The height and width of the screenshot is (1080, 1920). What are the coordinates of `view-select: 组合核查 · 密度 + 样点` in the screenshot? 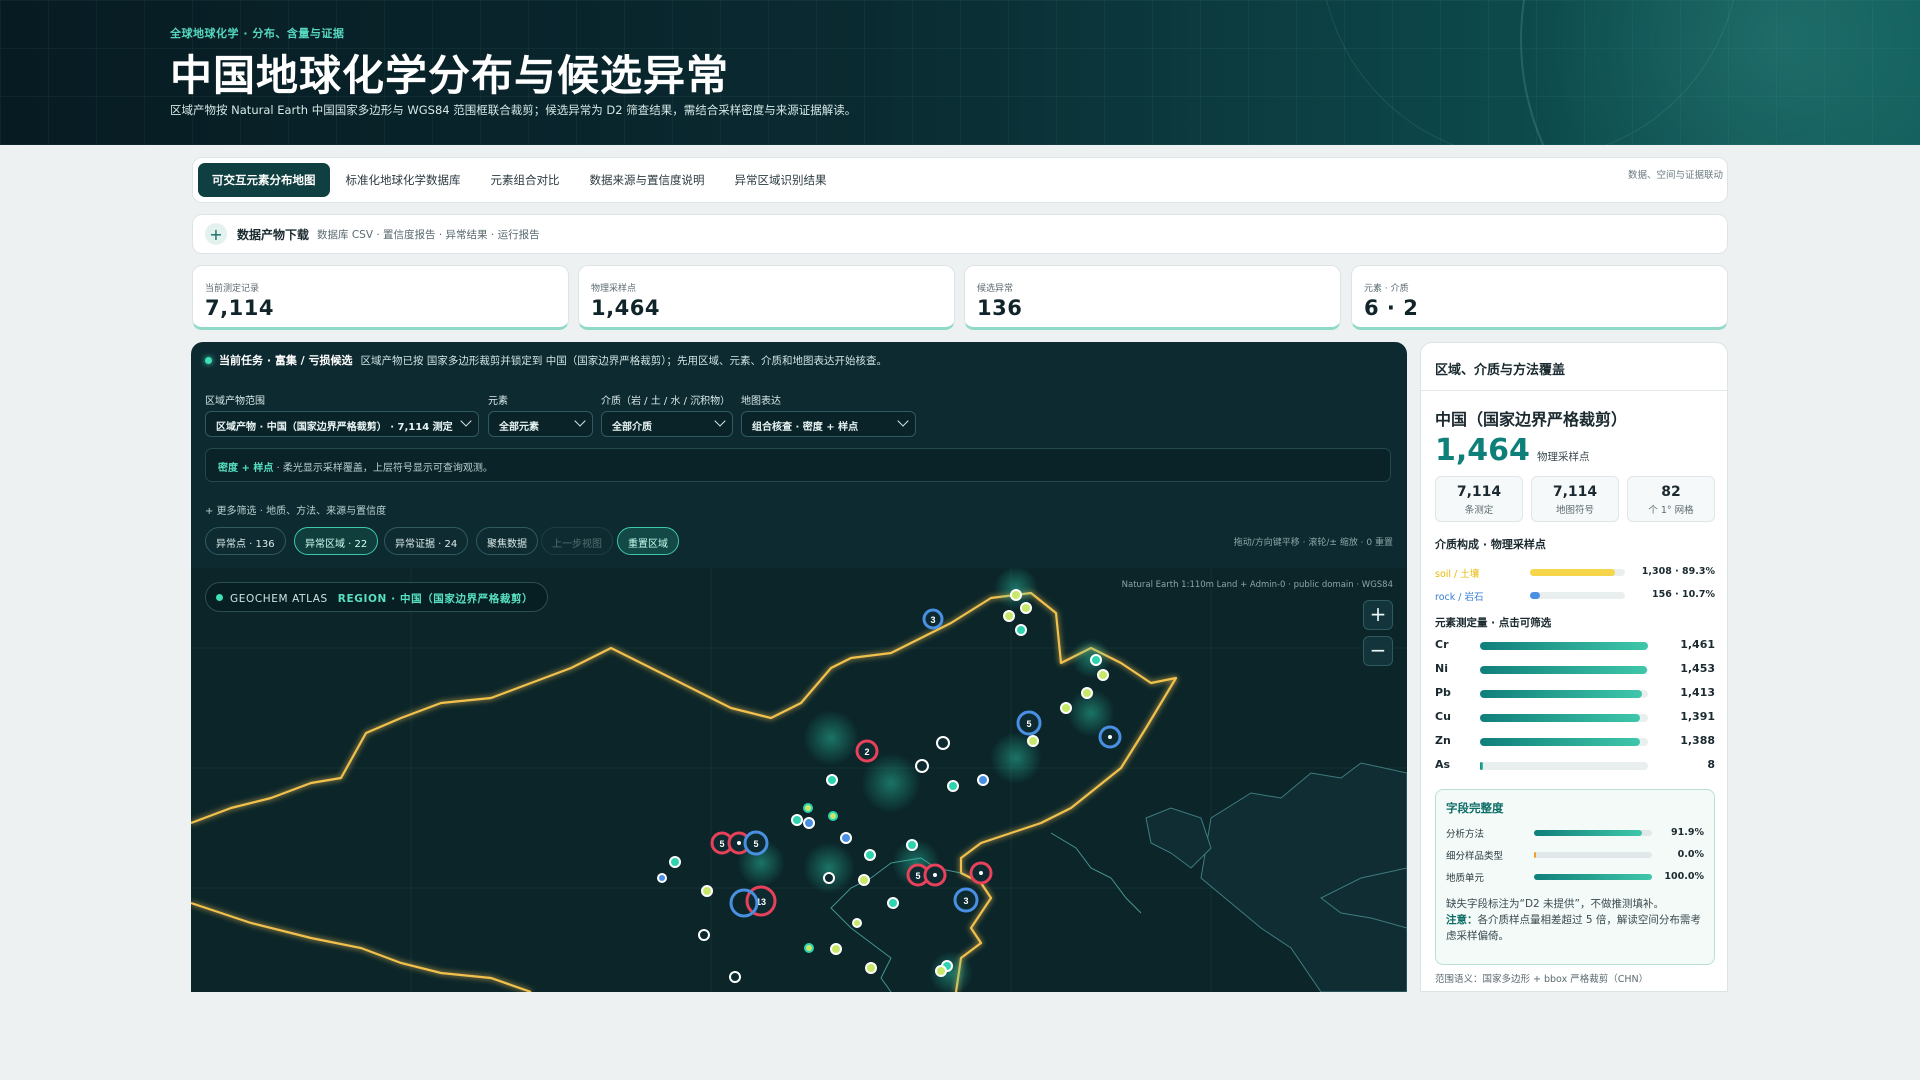 It's located at (828, 424).